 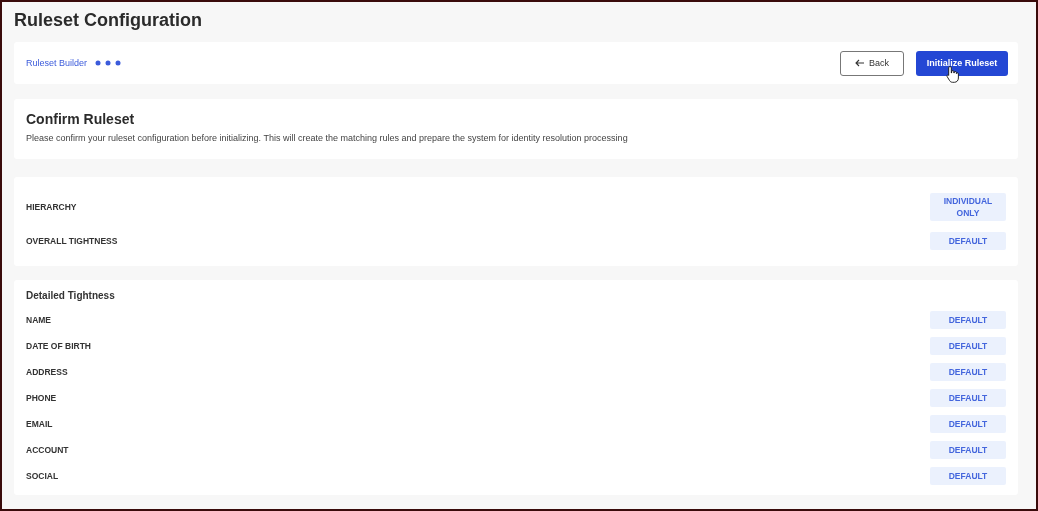 What do you see at coordinates (57, 63) in the screenshot?
I see `breadcrumb-link: Ruleset Builder` at bounding box center [57, 63].